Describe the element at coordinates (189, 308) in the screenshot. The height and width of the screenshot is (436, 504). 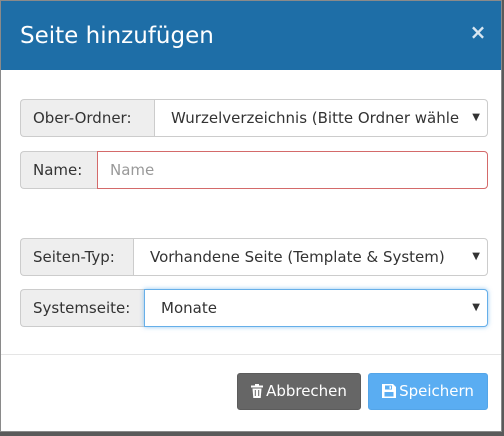
I see `system-page-value: Monate` at that location.